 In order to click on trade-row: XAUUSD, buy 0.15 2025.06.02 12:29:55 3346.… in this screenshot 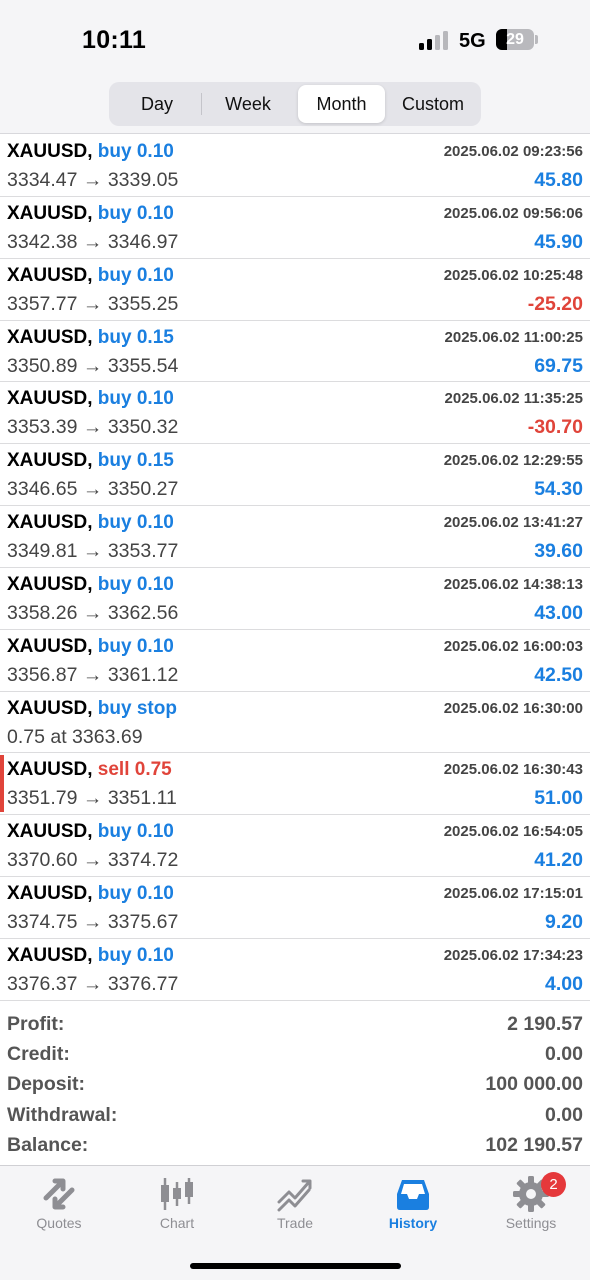, I will do `click(295, 475)`.